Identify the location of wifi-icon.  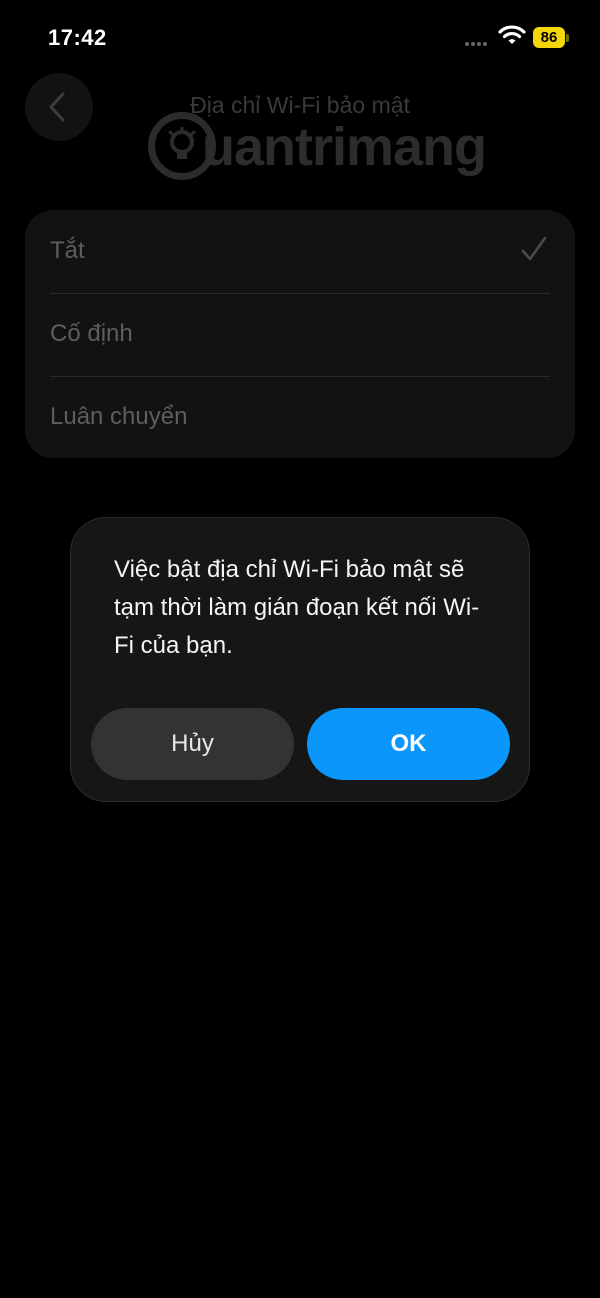
(512, 34).